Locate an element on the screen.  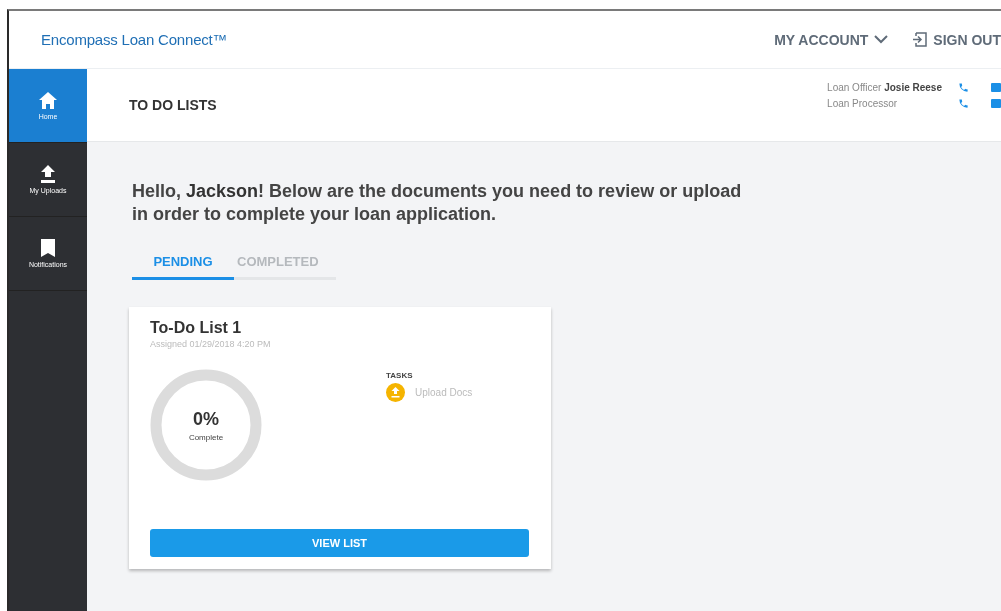
sign-out-icon is located at coordinates (920, 39).